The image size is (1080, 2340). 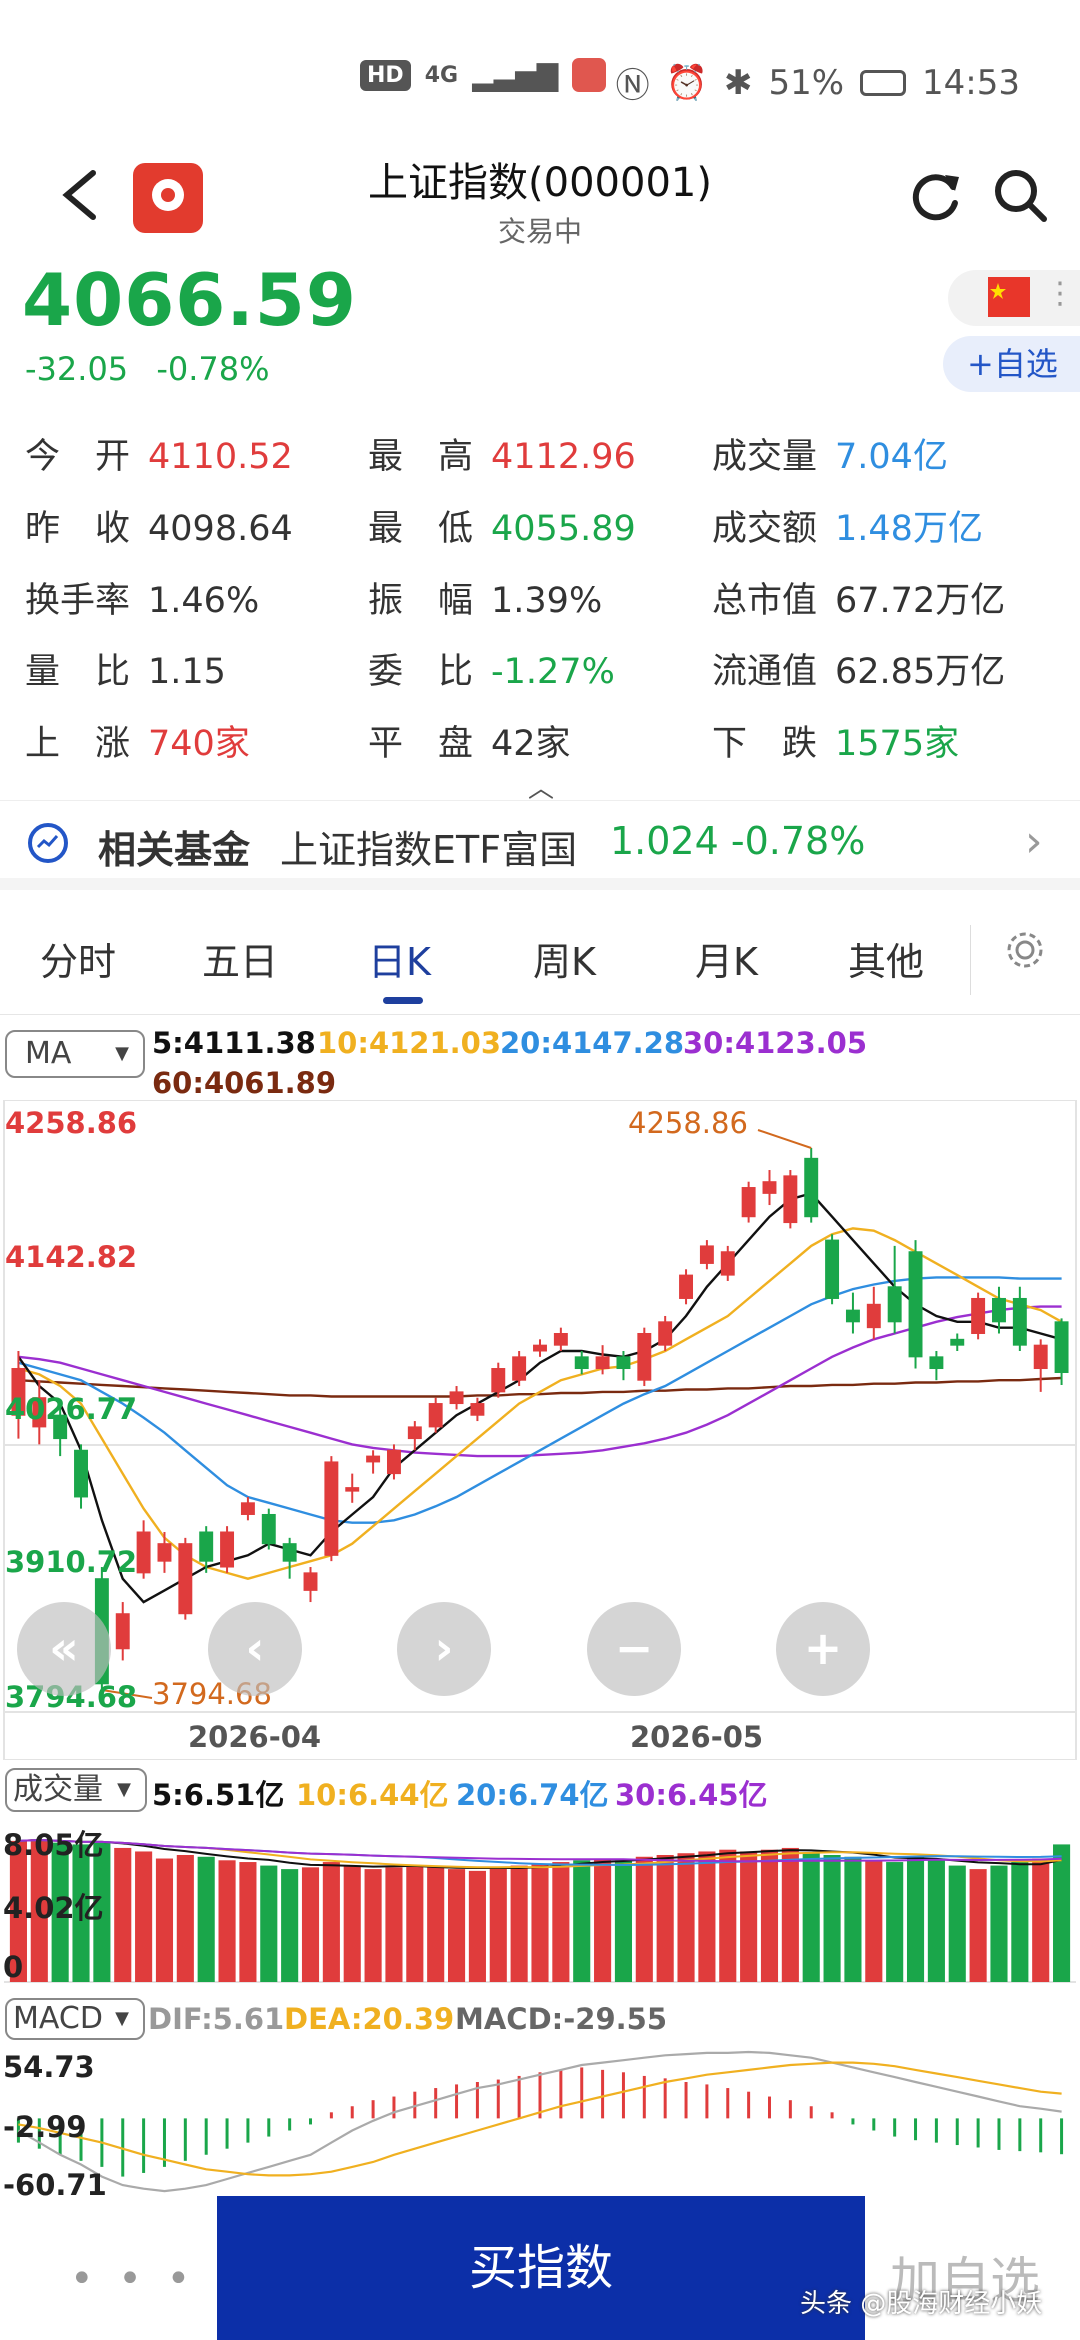 What do you see at coordinates (540, 845) in the screenshot?
I see `related-fund-bar: 相关基金 上证指数ETF富国 1.024 -0.78% ›` at bounding box center [540, 845].